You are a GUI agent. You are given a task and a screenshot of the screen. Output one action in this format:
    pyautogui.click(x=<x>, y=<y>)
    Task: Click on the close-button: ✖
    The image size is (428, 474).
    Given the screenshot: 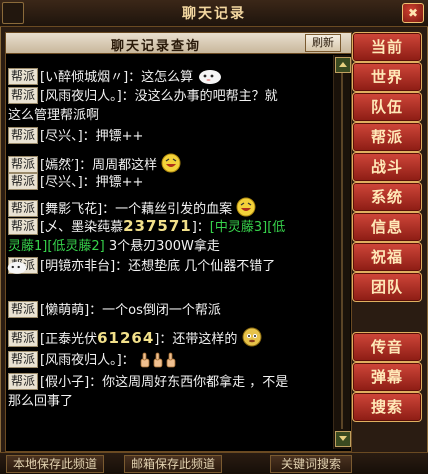 What is the action you would take?
    pyautogui.click(x=413, y=13)
    